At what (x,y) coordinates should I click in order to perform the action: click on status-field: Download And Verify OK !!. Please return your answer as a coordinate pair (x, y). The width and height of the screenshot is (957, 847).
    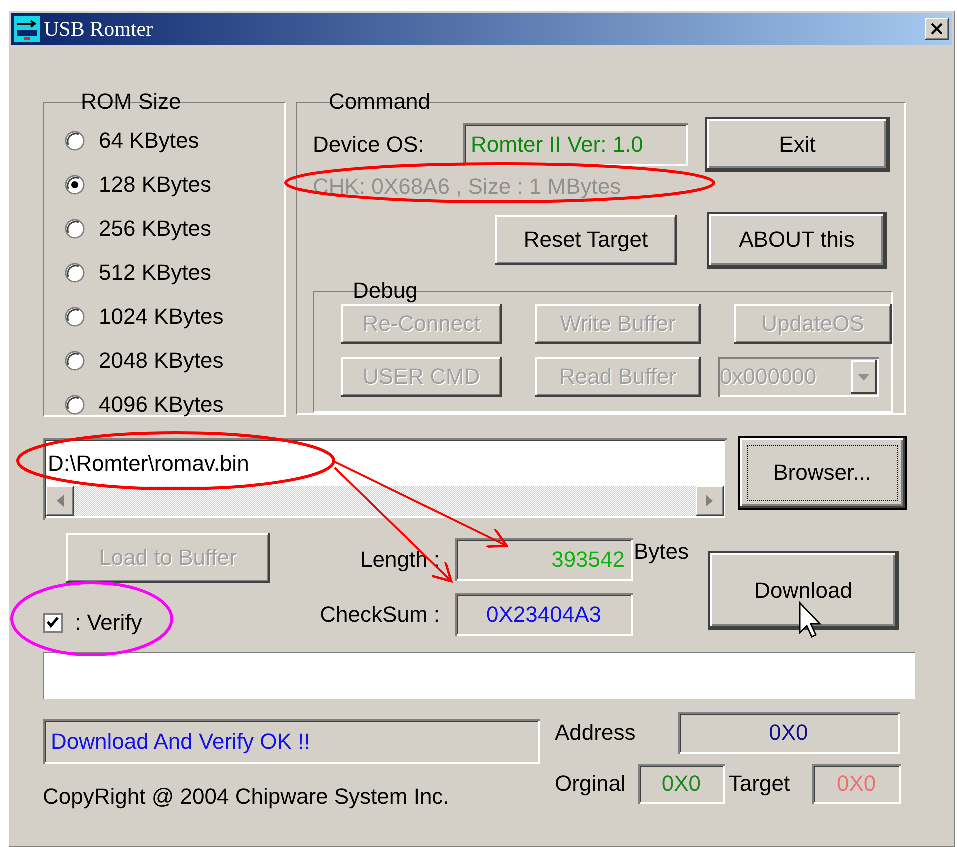
    Looking at the image, I should click on (291, 741).